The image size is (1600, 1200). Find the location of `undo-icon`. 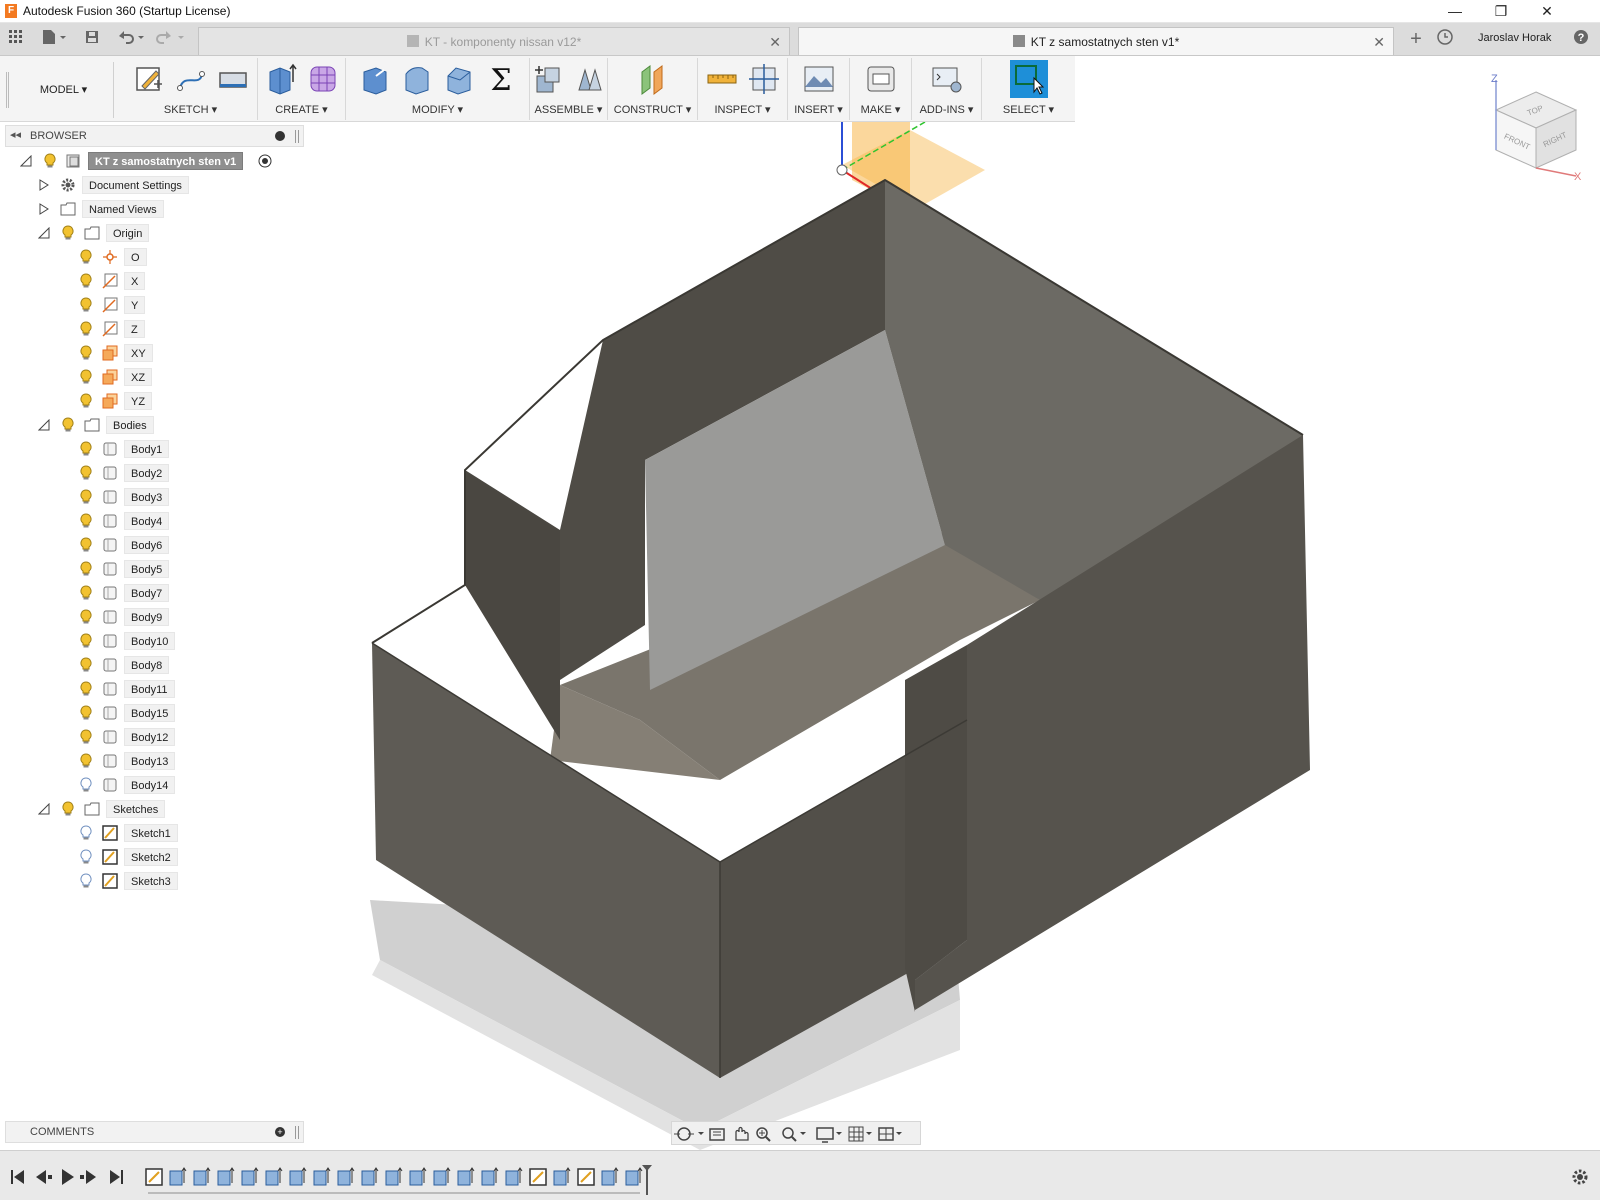

undo-icon is located at coordinates (131, 39).